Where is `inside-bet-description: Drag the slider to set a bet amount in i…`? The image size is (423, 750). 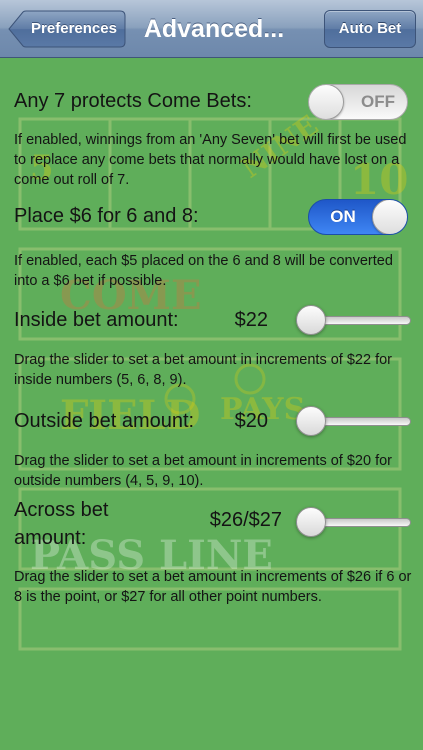
inside-bet-description: Drag the slider to set a bet amount in i… is located at coordinates (203, 370).